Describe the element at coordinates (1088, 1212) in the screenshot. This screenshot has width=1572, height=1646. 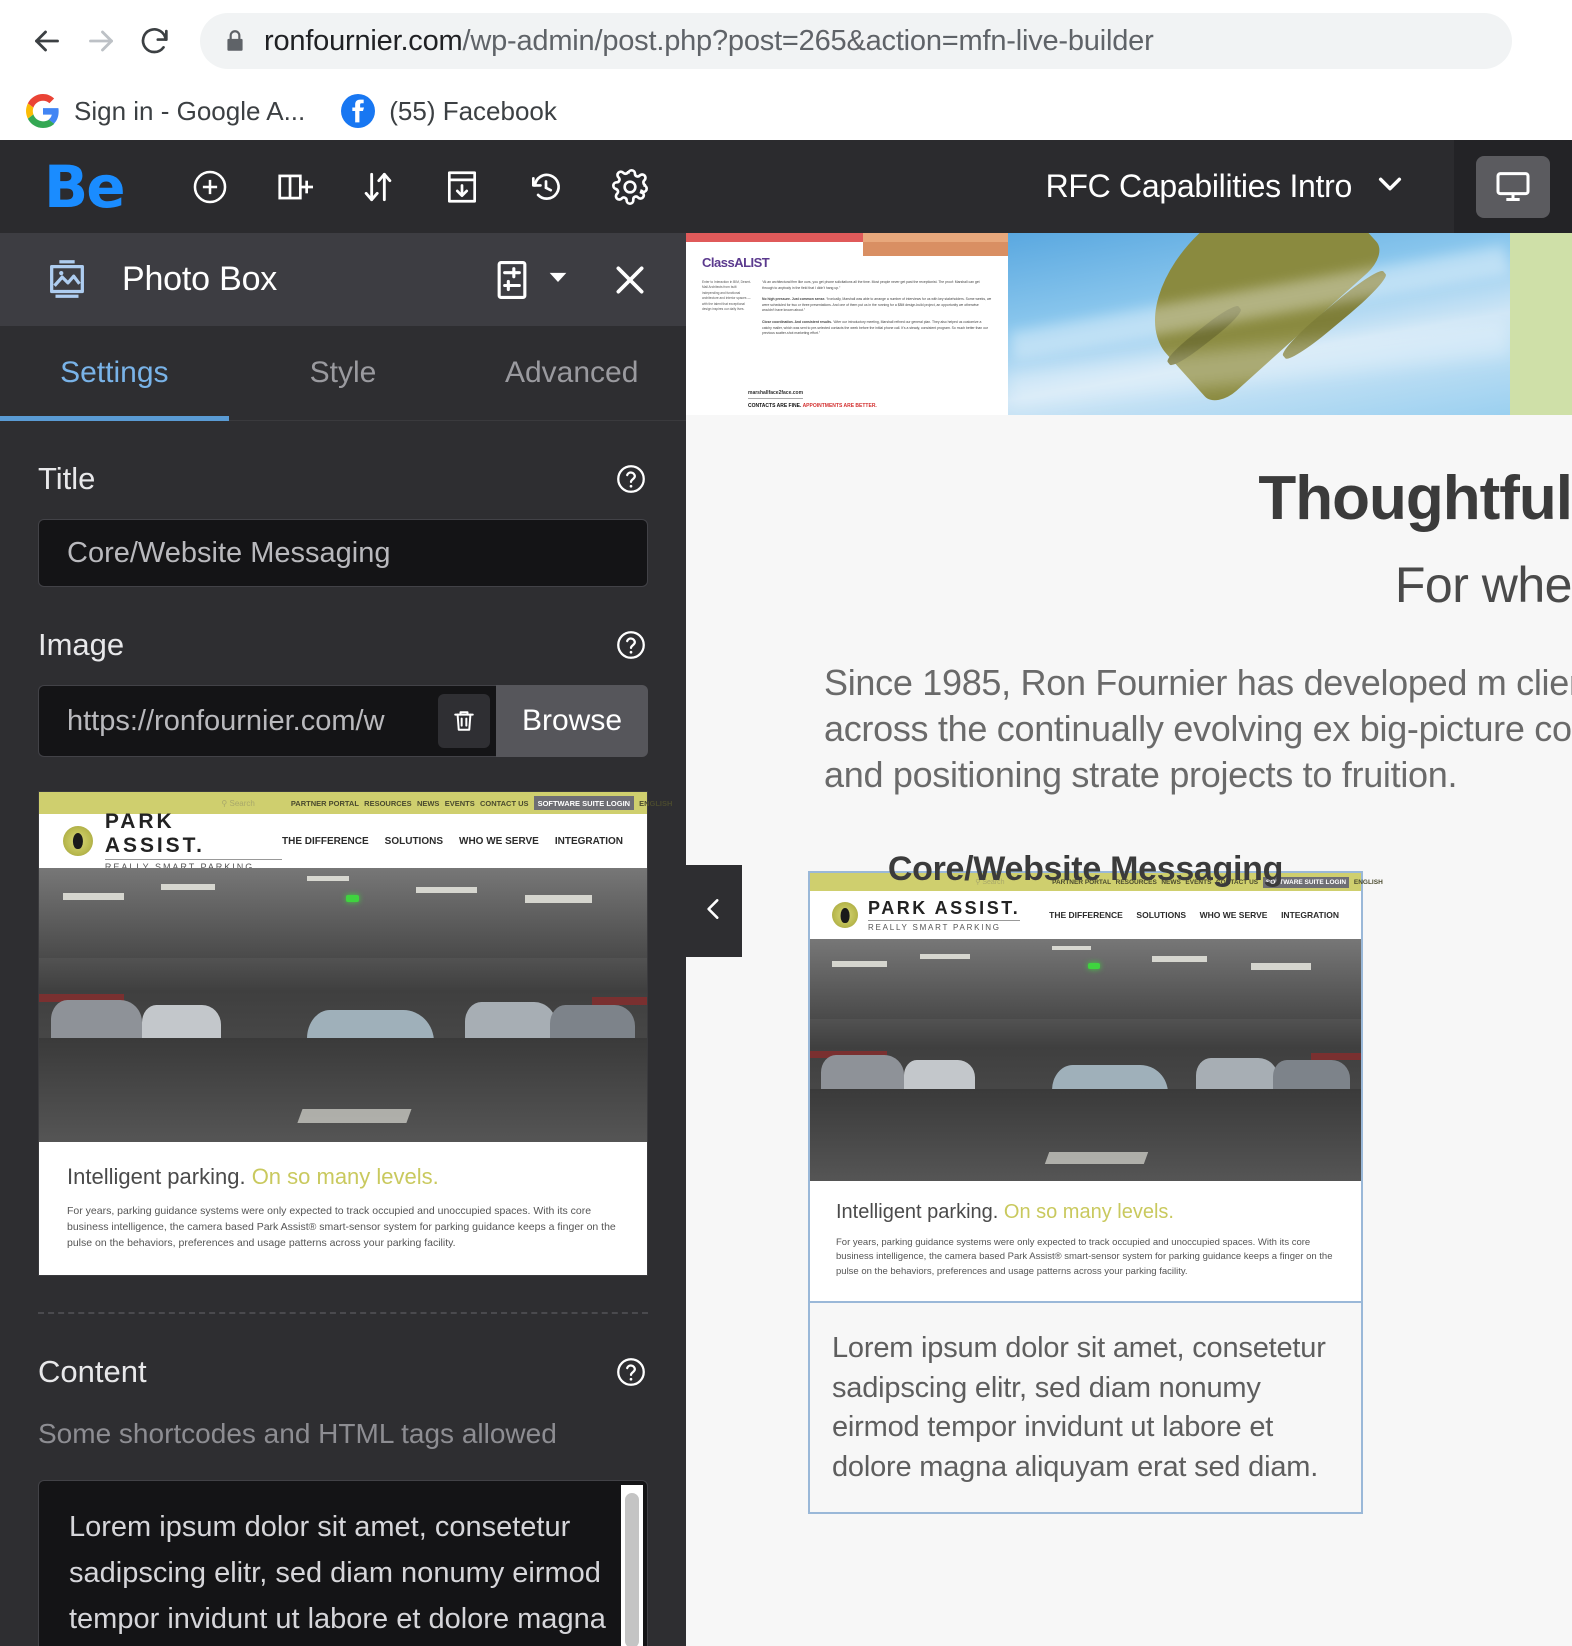
I see `pa-headline-yellow: On so many levels.` at that location.